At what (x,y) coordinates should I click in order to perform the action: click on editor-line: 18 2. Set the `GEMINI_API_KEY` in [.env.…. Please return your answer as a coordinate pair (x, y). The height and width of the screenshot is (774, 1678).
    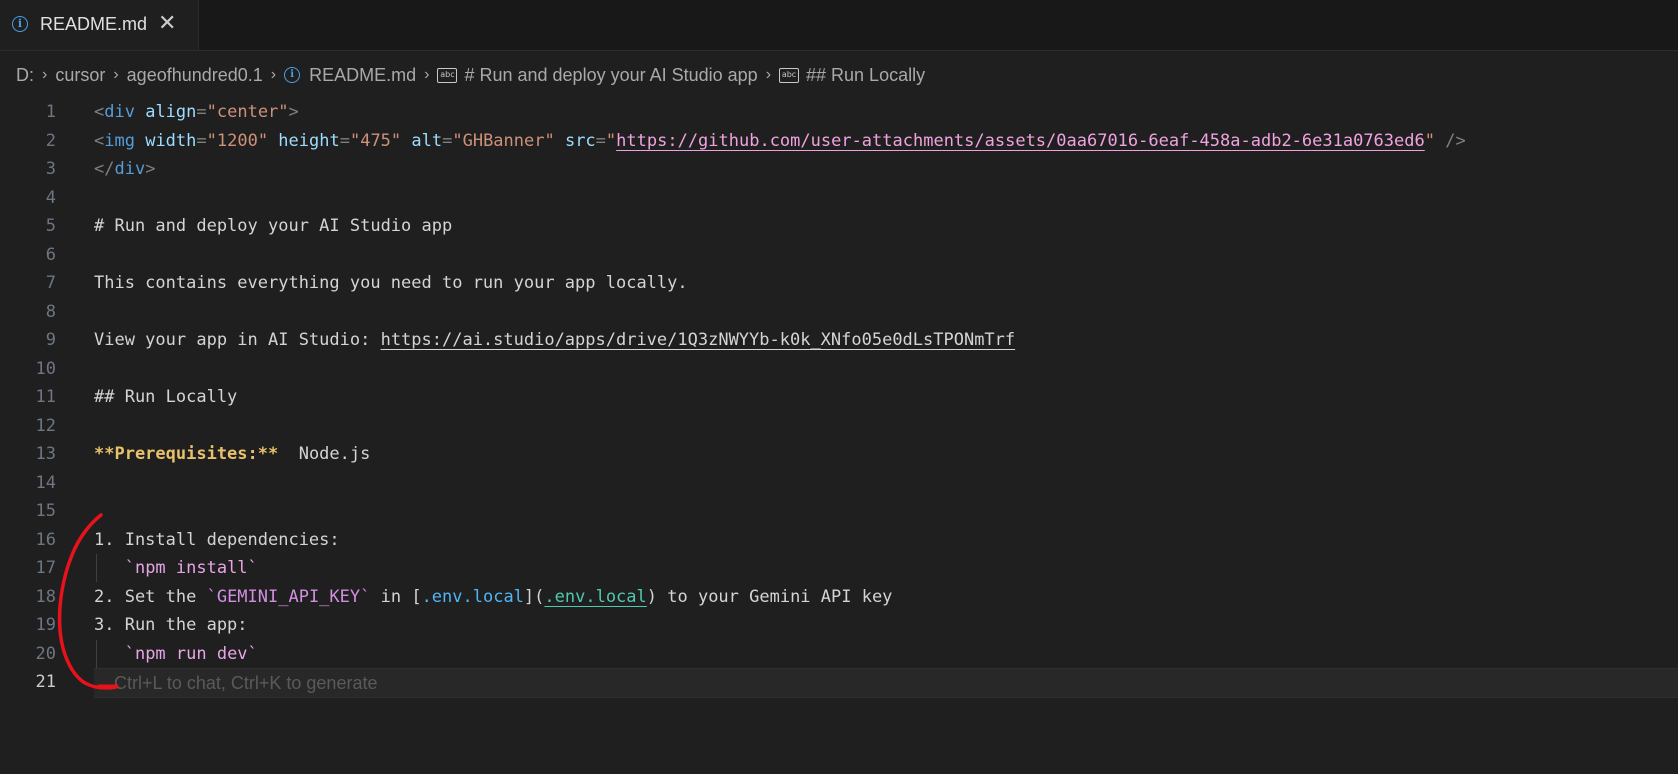
    Looking at the image, I should click on (839, 597).